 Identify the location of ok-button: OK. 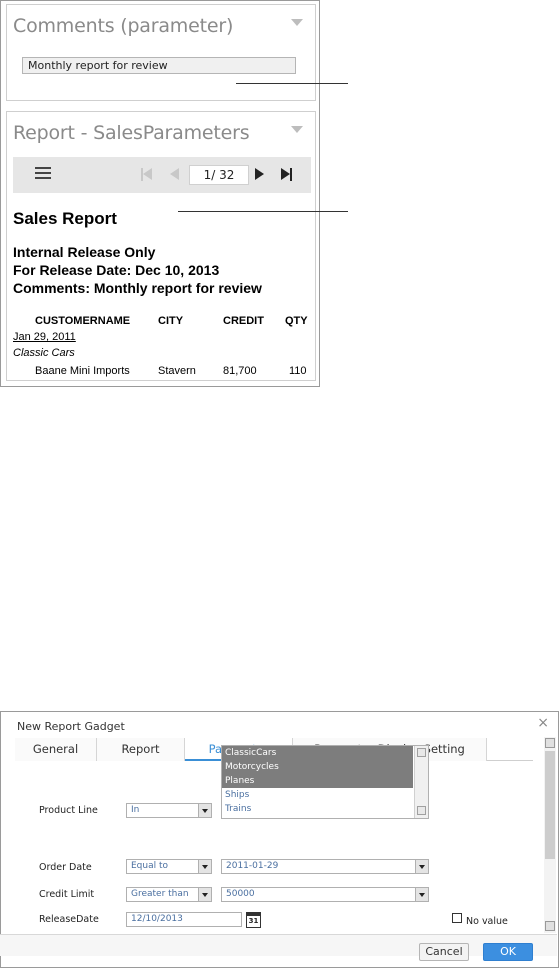
(508, 952).